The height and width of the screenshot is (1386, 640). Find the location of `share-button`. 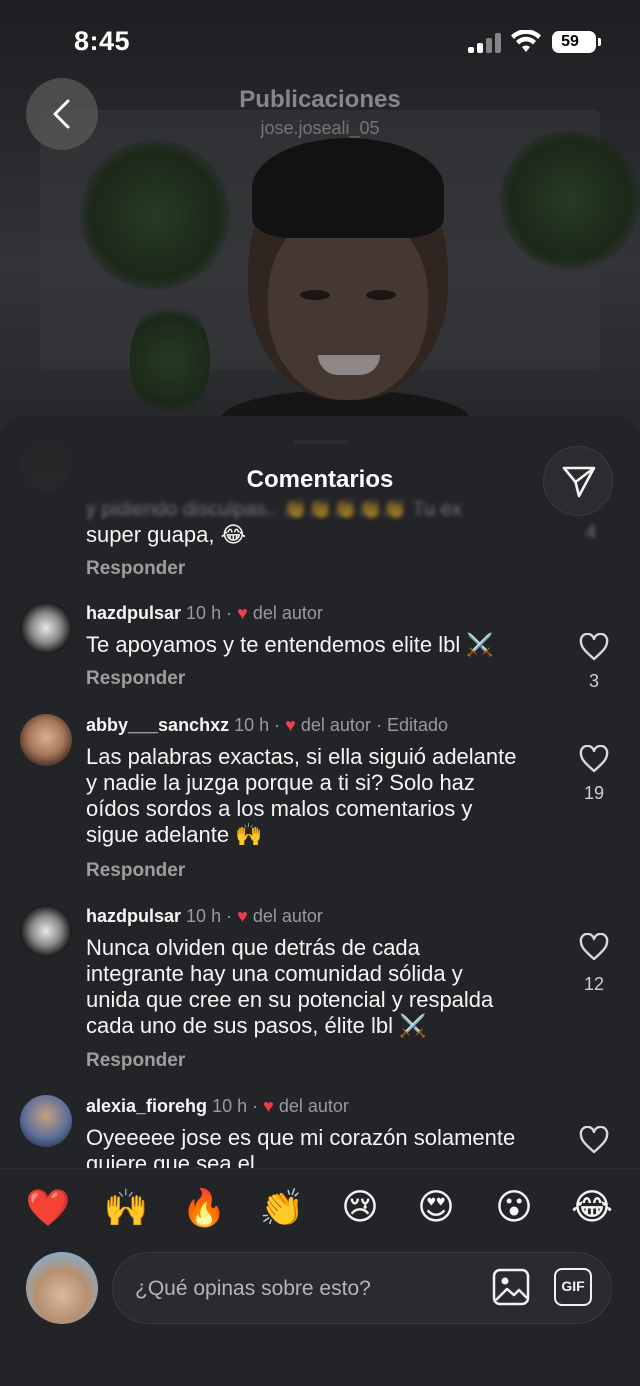

share-button is located at coordinates (578, 481).